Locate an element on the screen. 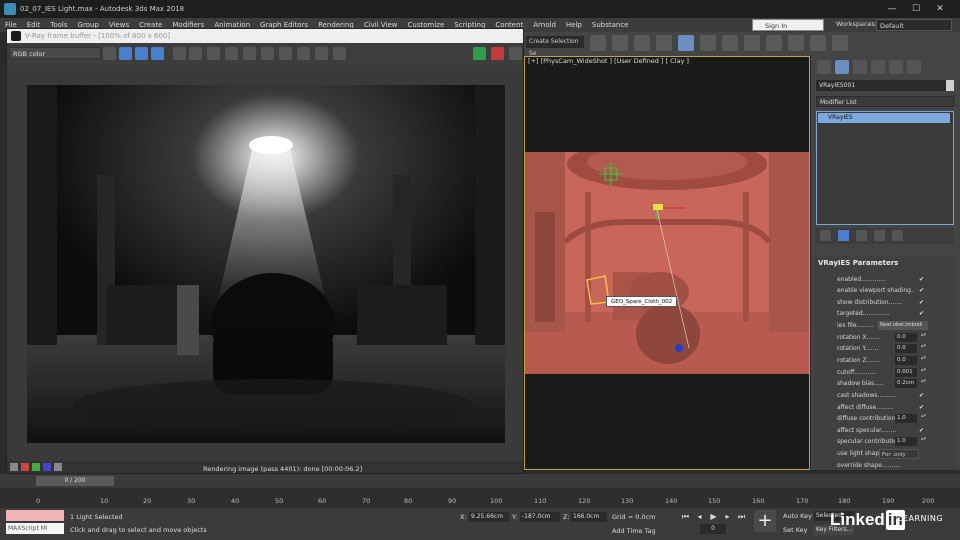 This screenshot has height=540, width=960. param-diffuse-contribution: diffuse contribution 1.0 ▴▾ is located at coordinates (892, 418).